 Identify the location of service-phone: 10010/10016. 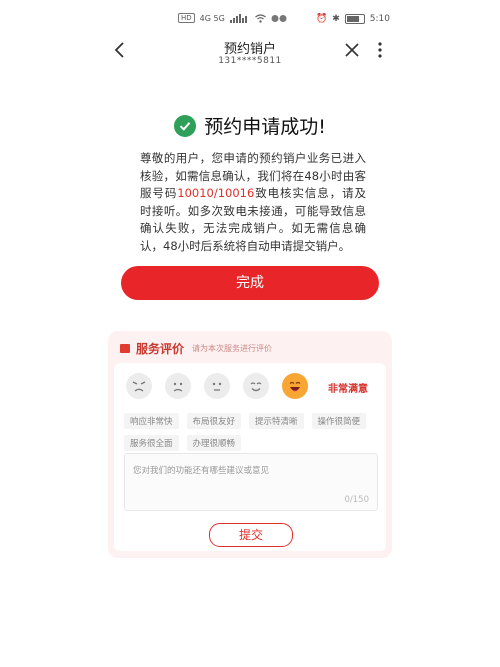
(216, 193).